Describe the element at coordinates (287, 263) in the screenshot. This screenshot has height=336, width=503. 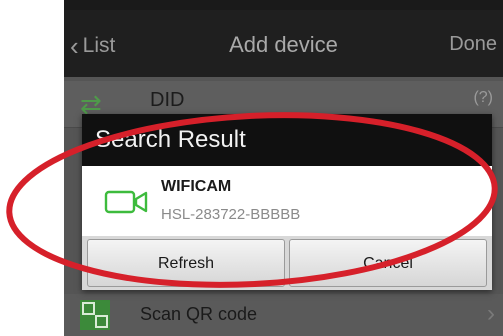
I see `dialog-button-bar: Refresh Cancel` at that location.